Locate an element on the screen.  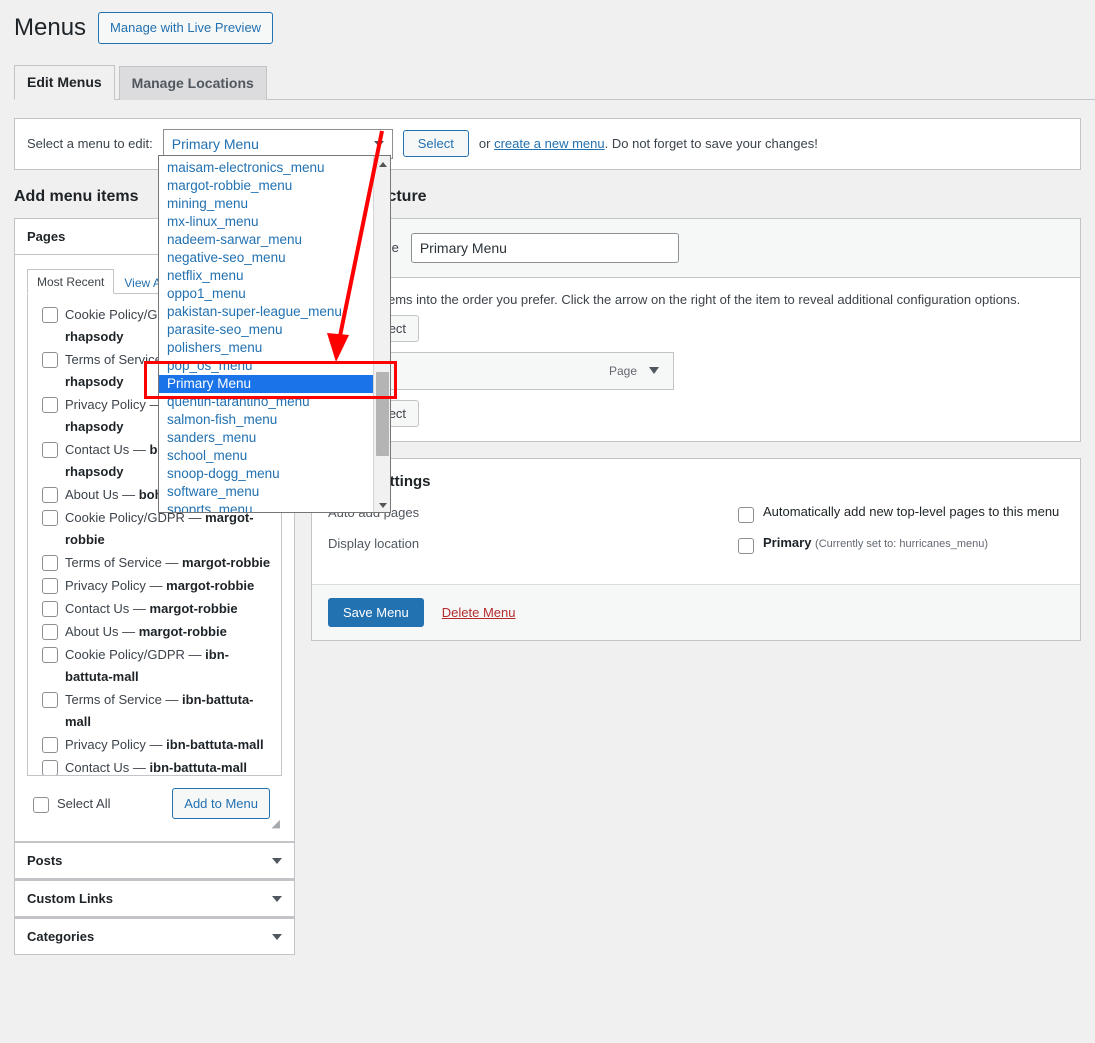
dropdown-option: polishers_menu is located at coordinates (267, 348).